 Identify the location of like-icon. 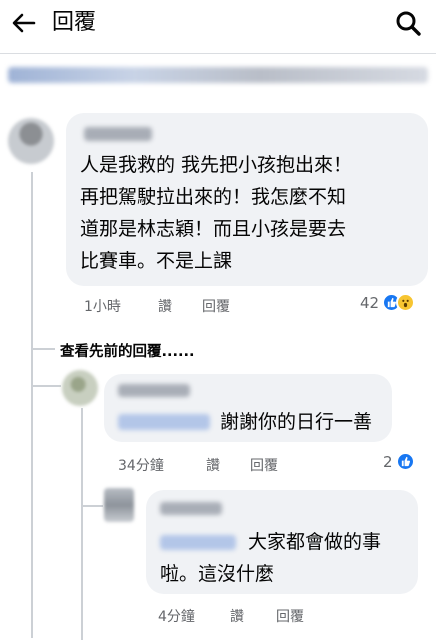
(405, 461).